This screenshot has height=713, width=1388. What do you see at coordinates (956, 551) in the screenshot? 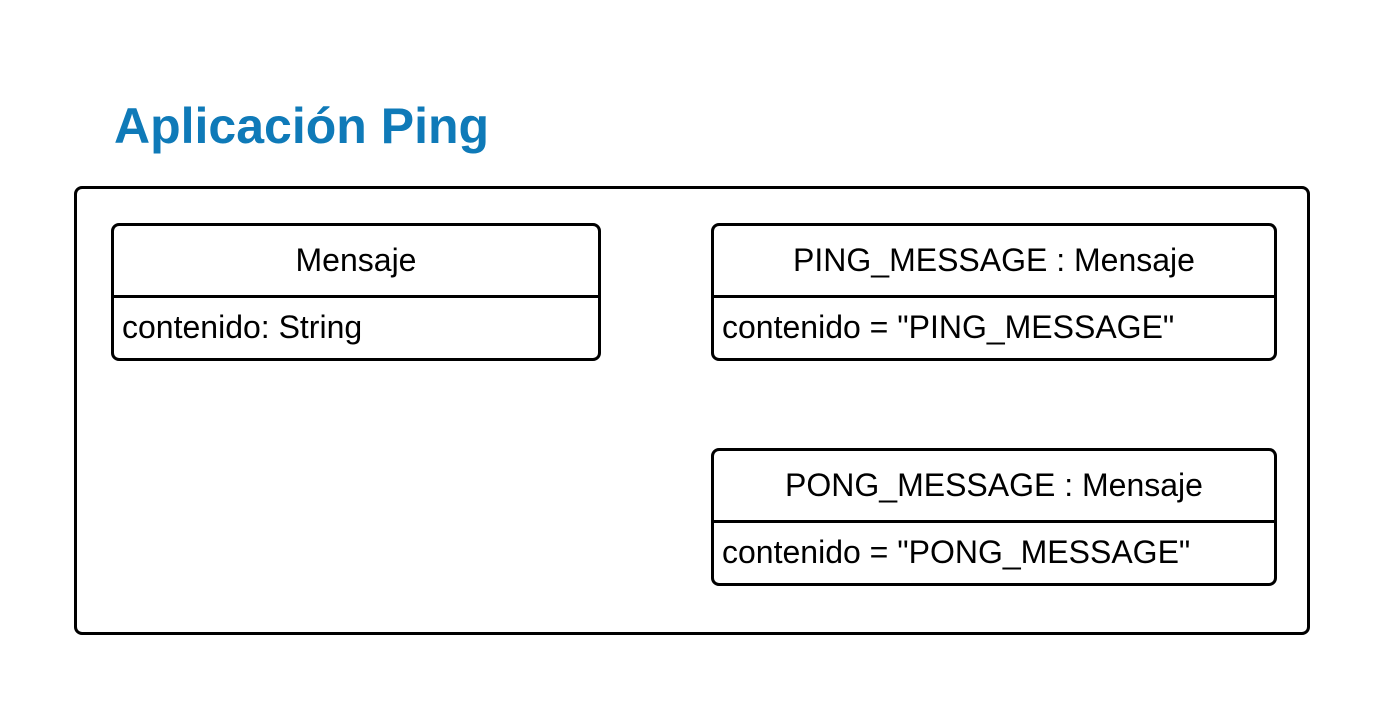
I see `object-attribute: contenido = "PONG_MESSAGE"` at bounding box center [956, 551].